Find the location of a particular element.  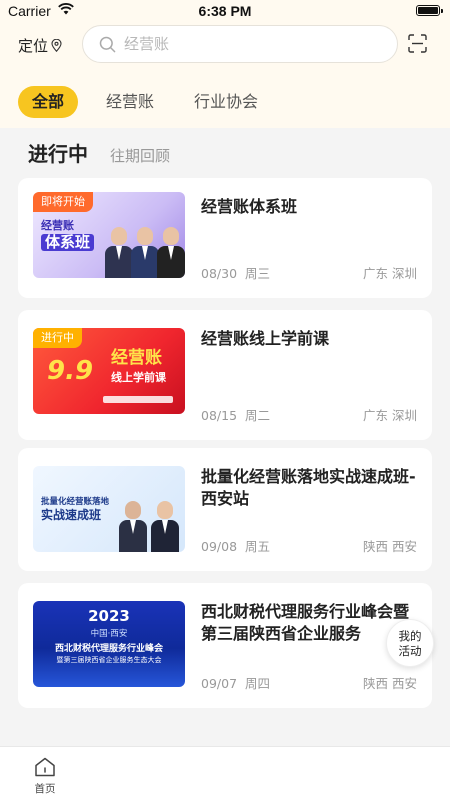

event-title: 批量化经营账落地实战速成班-西安站 is located at coordinates (308, 487).